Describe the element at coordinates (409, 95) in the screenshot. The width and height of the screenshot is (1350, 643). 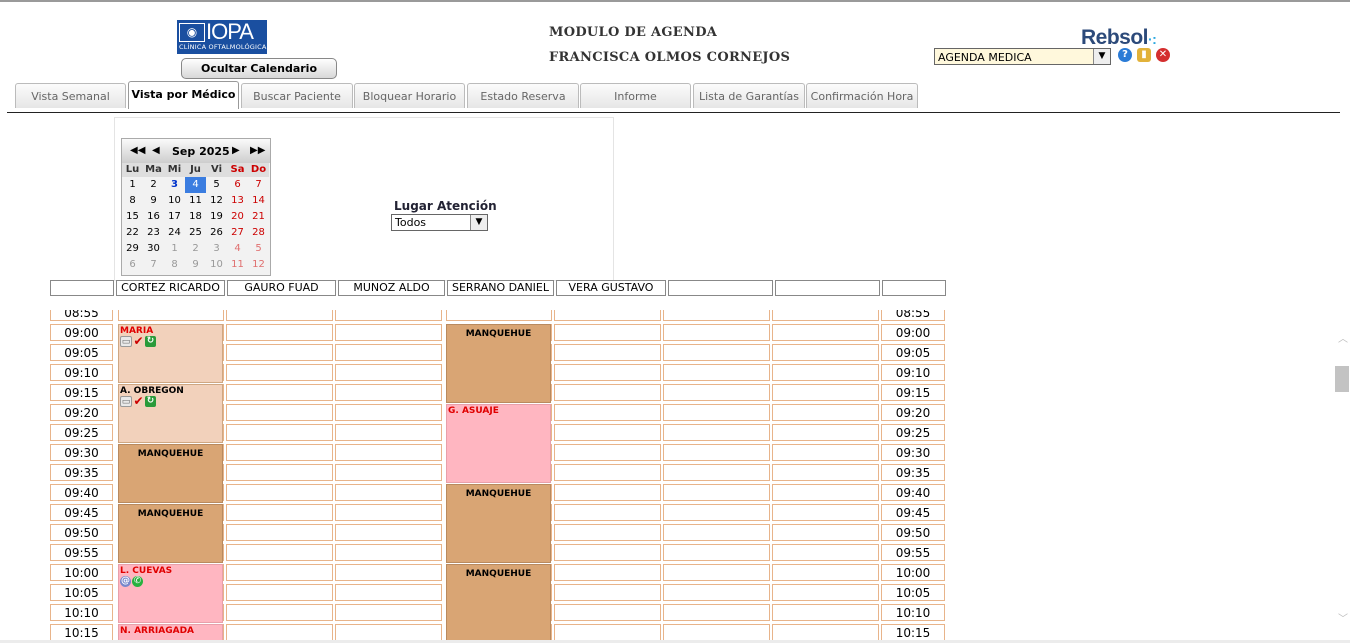
I see `tab-4: Bloquear Horario` at that location.